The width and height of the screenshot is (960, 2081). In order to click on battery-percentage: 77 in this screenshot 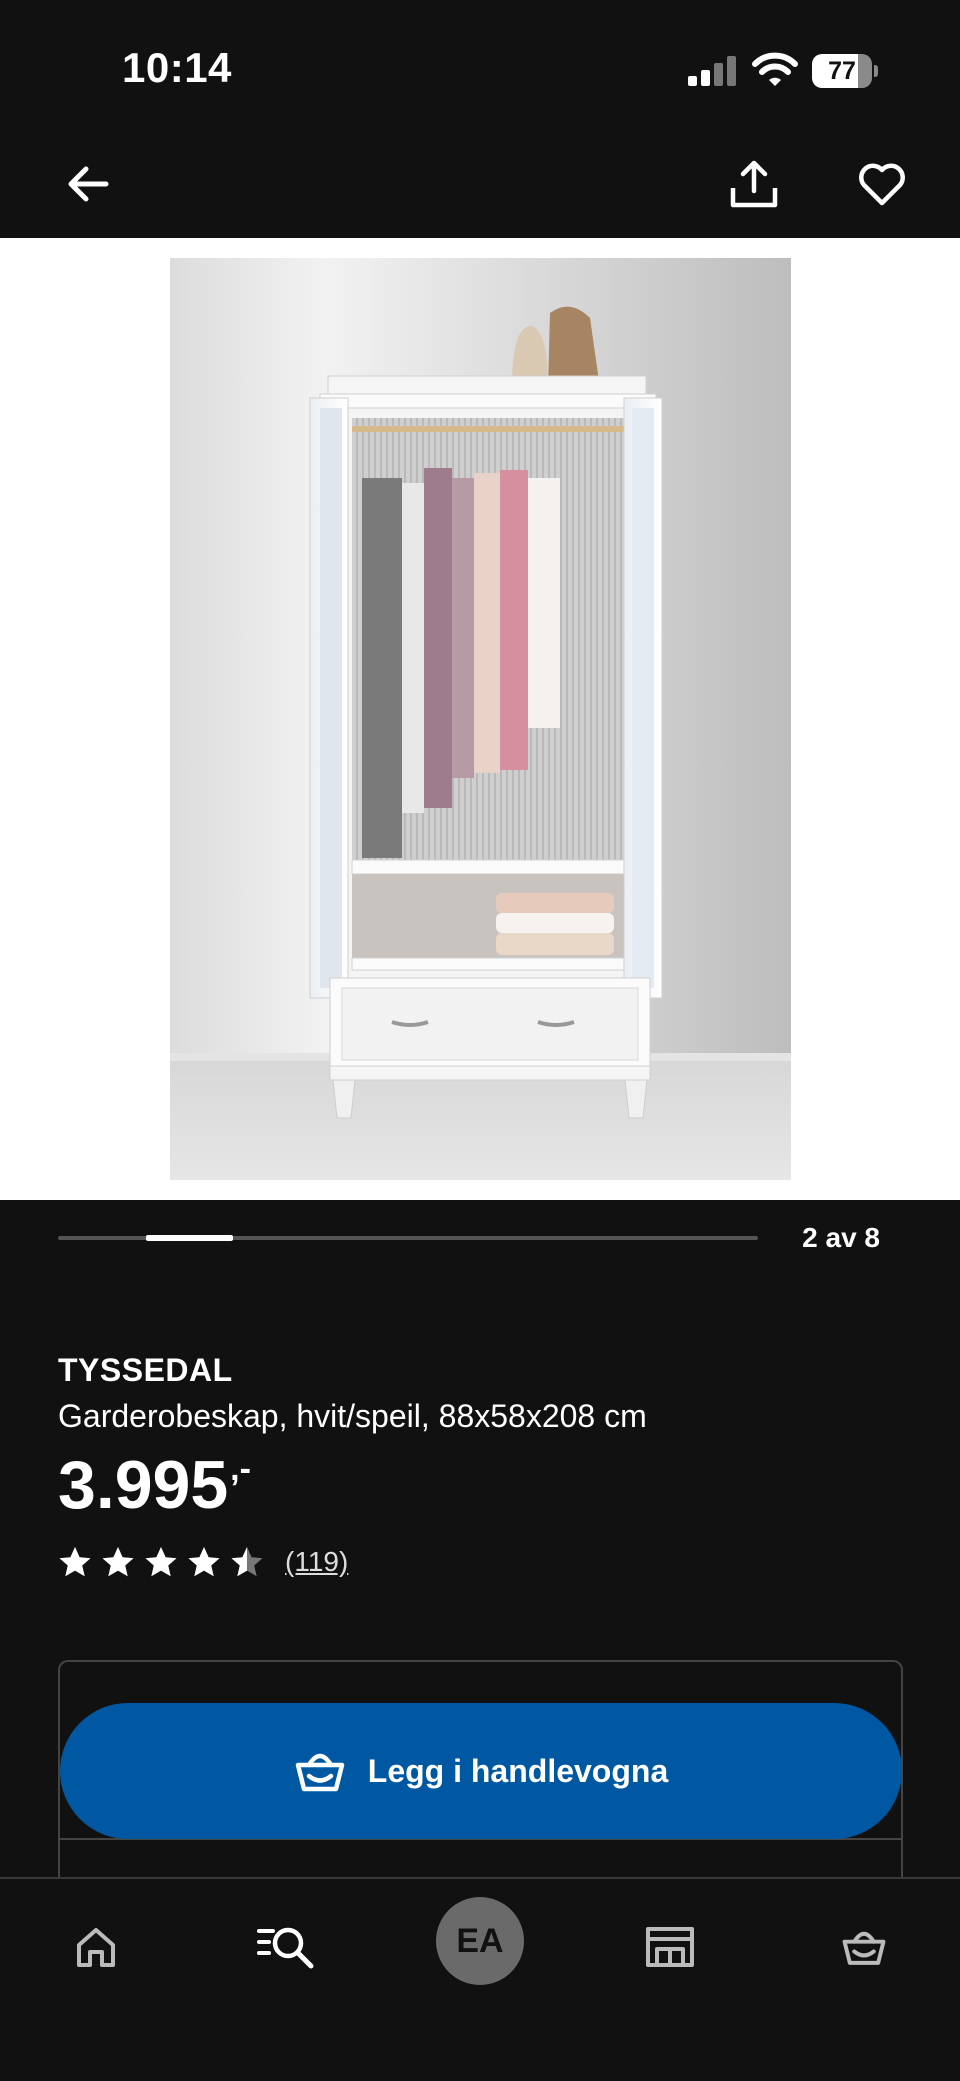, I will do `click(842, 71)`.